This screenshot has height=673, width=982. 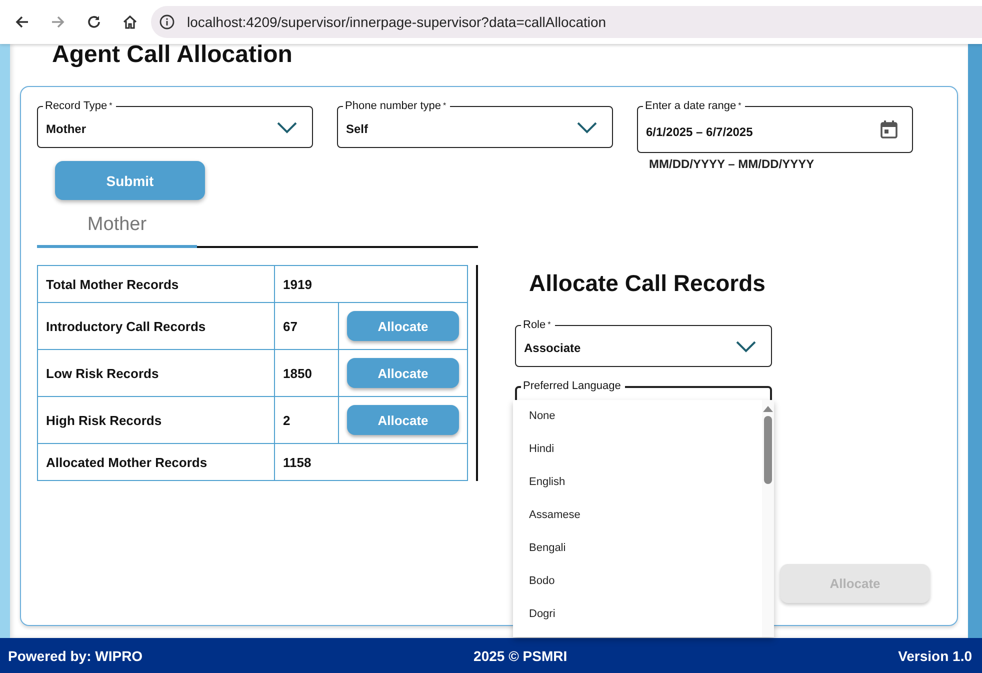 What do you see at coordinates (637, 416) in the screenshot?
I see `dropdown-option: None` at bounding box center [637, 416].